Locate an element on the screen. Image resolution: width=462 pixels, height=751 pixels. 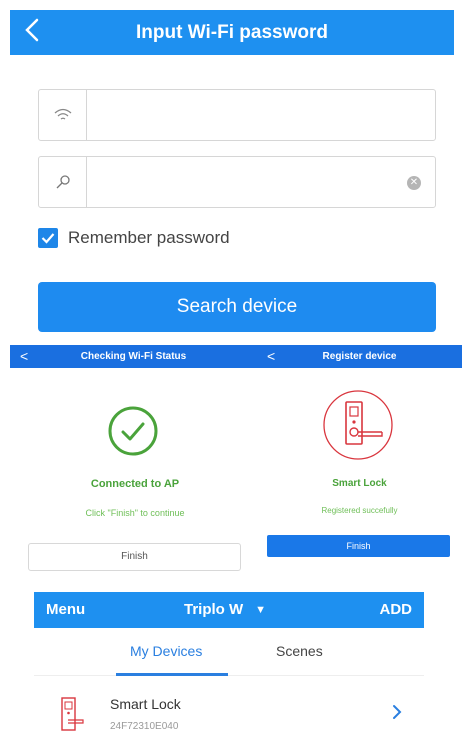
status-header: < Checking Wi-Fi Status is located at coordinates (133, 356).